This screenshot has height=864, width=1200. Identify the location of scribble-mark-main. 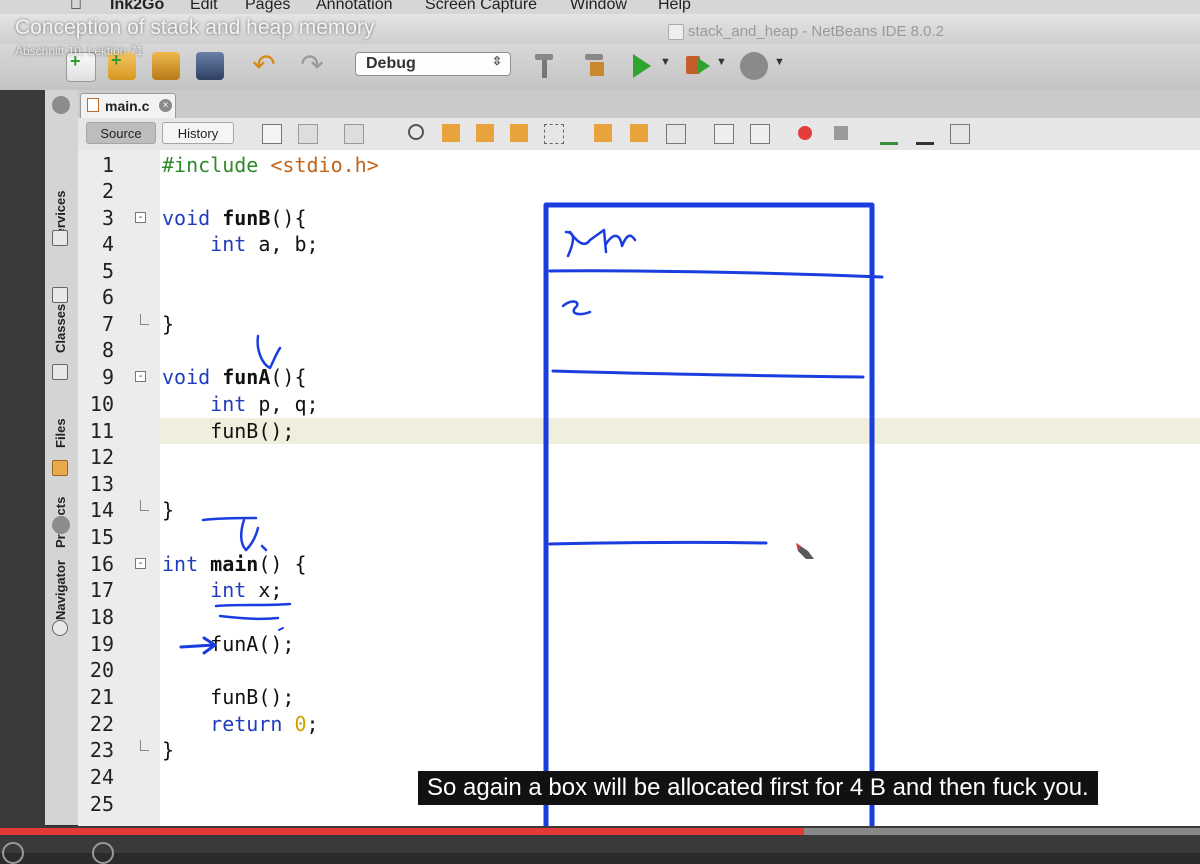
(234, 534).